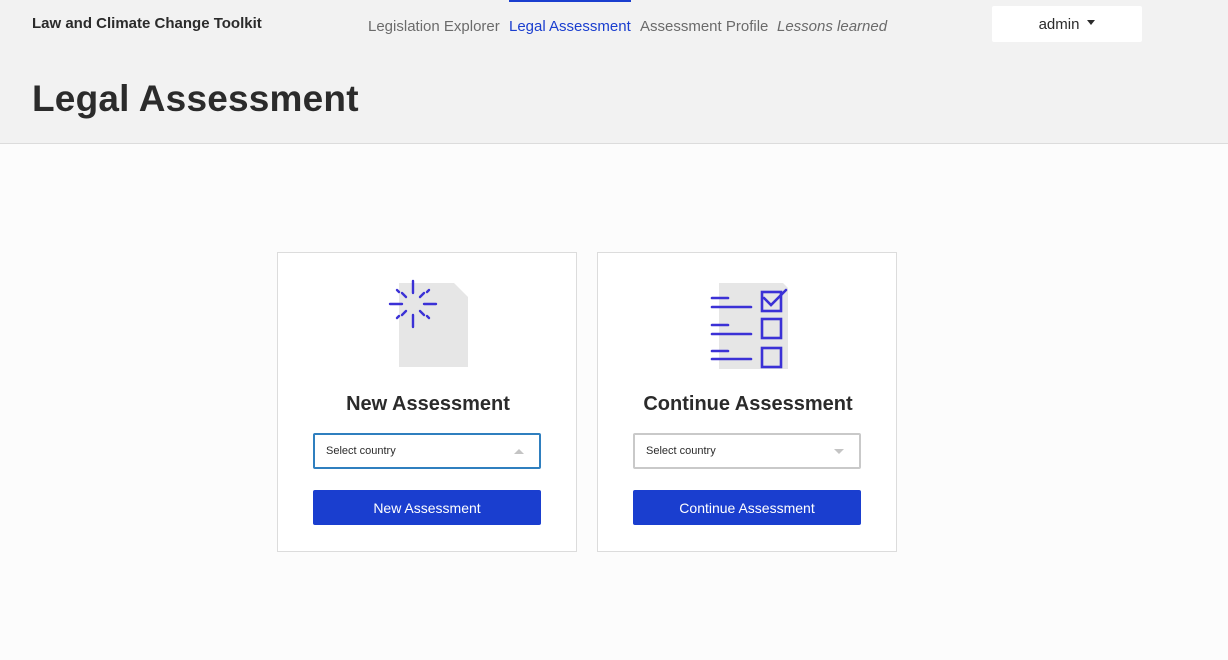  What do you see at coordinates (832, 26) in the screenshot?
I see `nav-item-lessons-learned: Lessons learned` at bounding box center [832, 26].